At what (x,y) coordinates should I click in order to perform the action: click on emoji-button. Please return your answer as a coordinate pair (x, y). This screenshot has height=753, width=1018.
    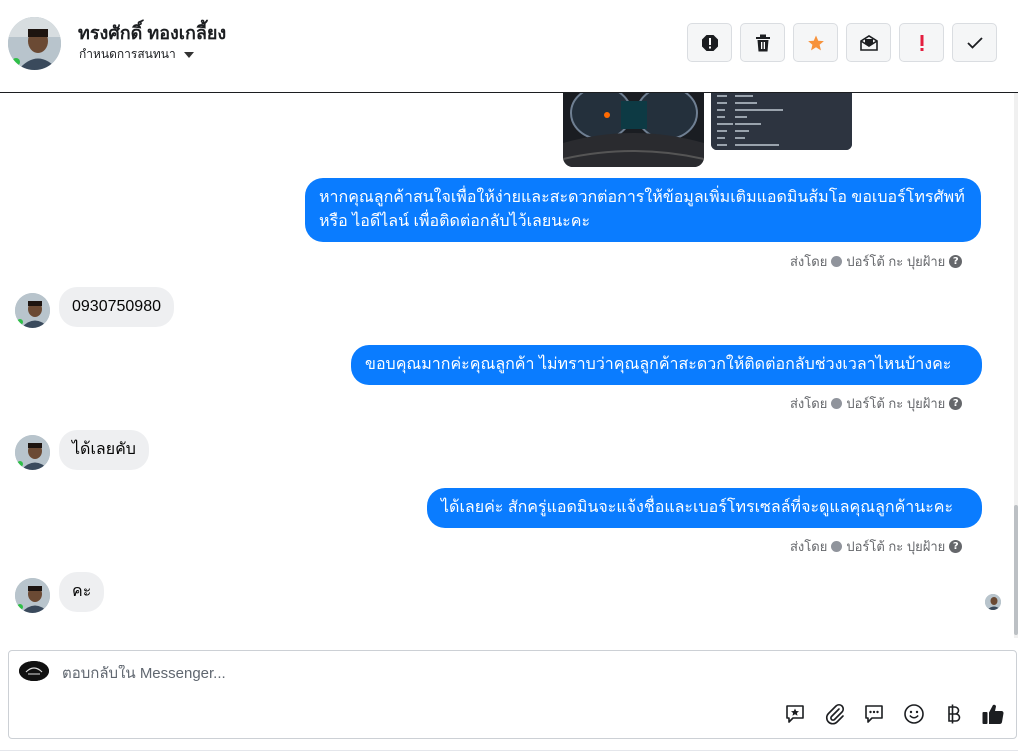
    Looking at the image, I should click on (914, 714).